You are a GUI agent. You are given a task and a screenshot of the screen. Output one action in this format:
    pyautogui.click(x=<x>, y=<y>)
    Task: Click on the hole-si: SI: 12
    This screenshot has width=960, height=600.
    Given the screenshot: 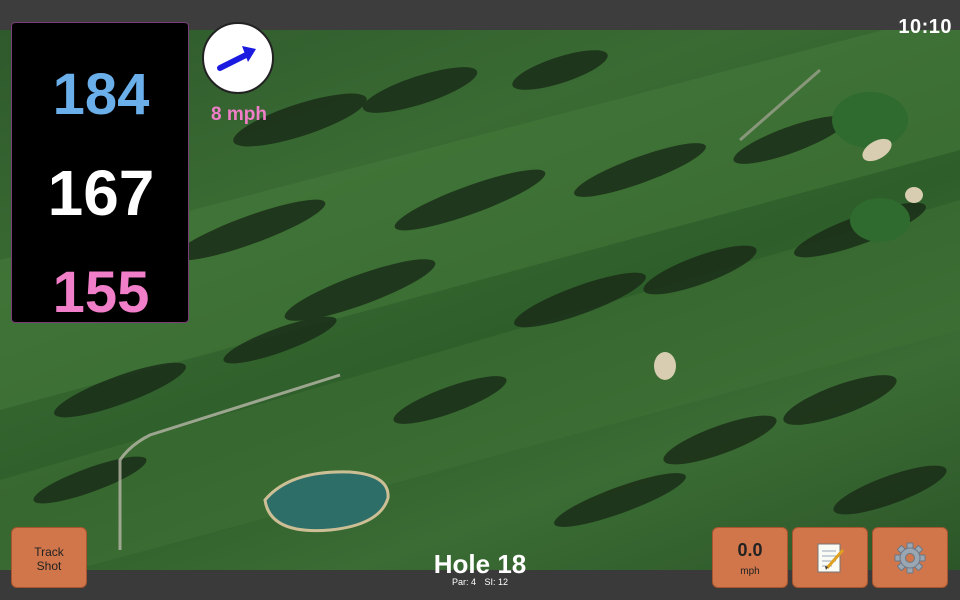 What is the action you would take?
    pyautogui.click(x=496, y=582)
    